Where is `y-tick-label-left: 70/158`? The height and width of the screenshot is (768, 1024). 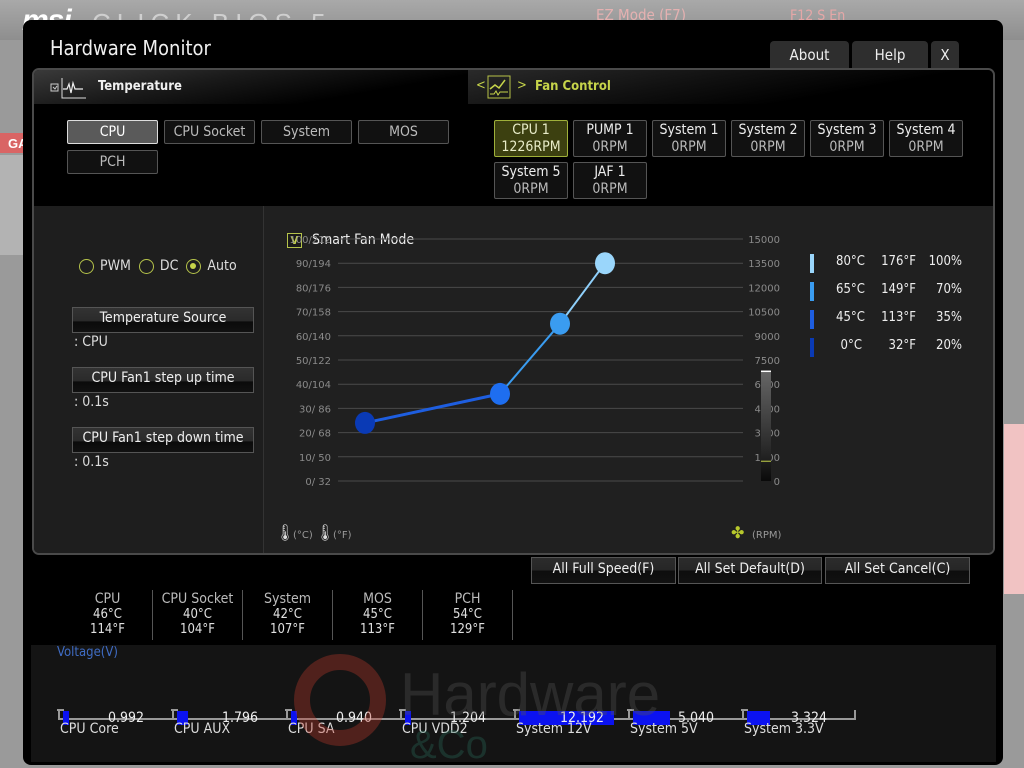 y-tick-label-left: 70/158 is located at coordinates (313, 313).